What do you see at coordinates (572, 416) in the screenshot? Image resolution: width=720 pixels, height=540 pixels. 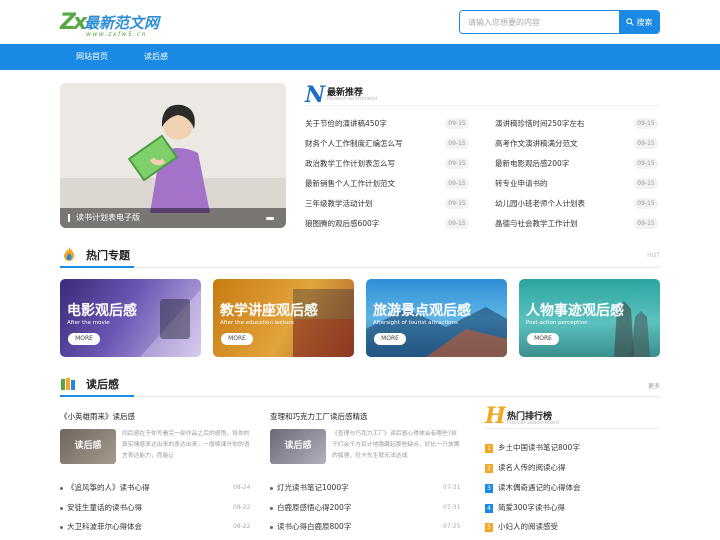 I see `ranking-header: H 热门排行榜 Popular Leaderboard` at bounding box center [572, 416].